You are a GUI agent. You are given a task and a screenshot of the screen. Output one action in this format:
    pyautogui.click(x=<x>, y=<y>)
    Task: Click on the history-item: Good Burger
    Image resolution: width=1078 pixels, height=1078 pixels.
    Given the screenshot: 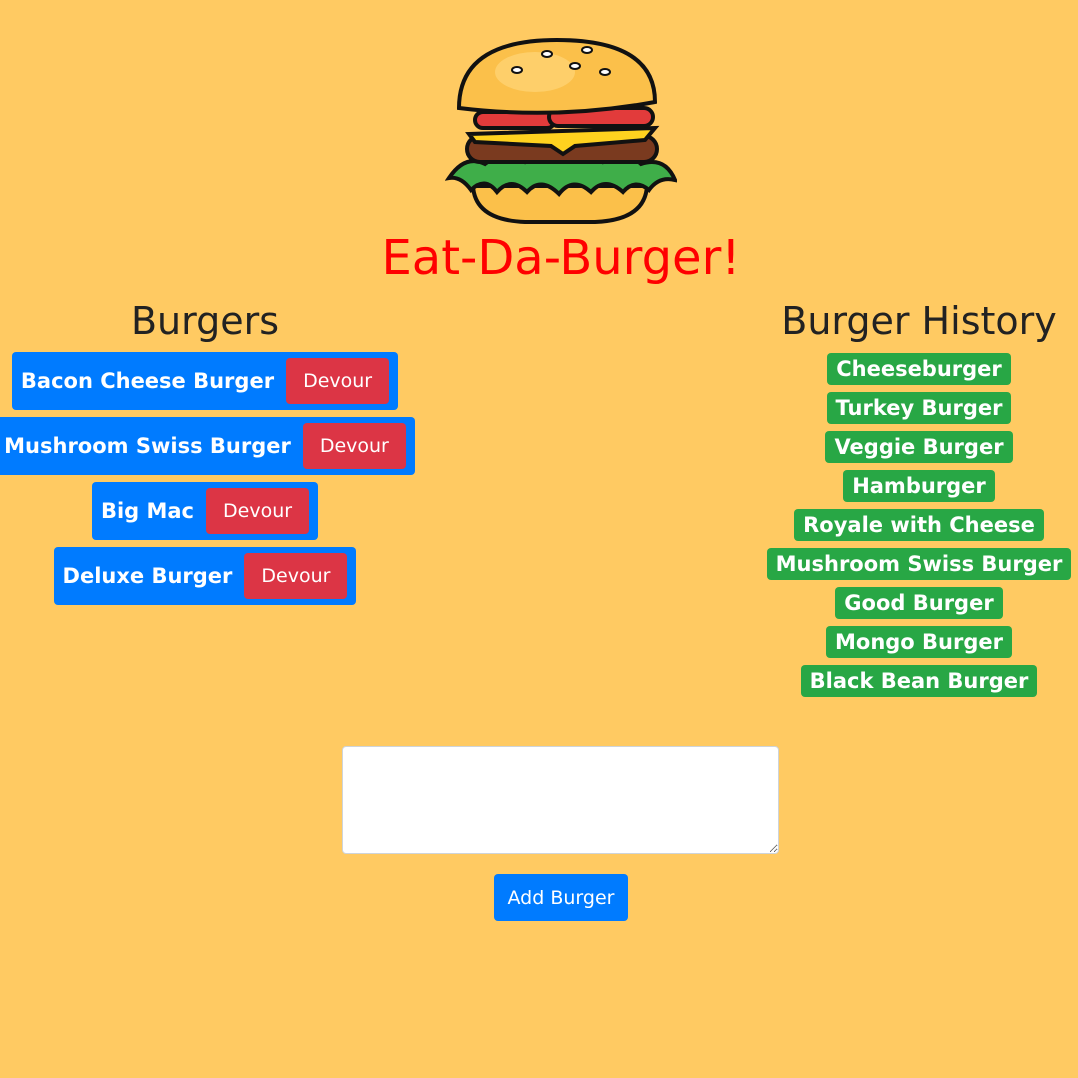 What is the action you would take?
    pyautogui.click(x=919, y=603)
    